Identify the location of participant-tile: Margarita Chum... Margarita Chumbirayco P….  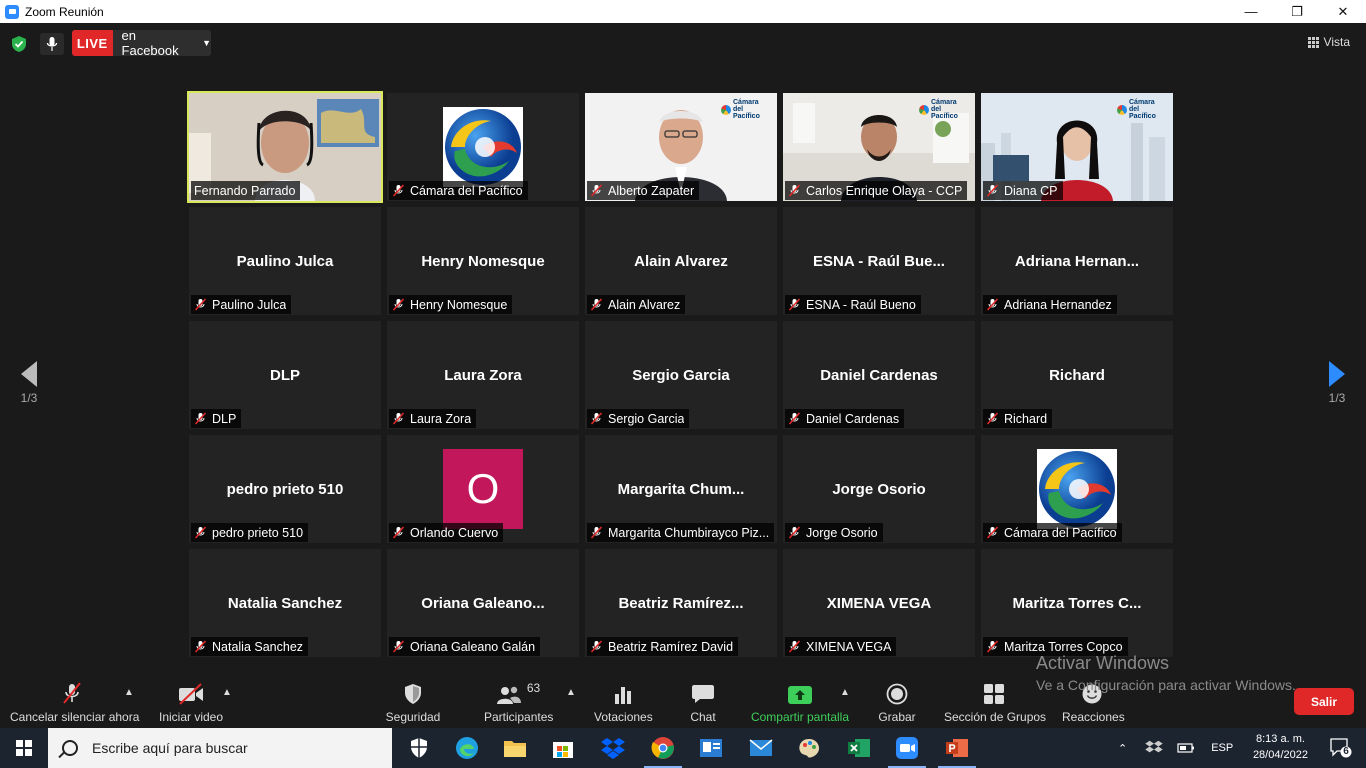
(681, 489).